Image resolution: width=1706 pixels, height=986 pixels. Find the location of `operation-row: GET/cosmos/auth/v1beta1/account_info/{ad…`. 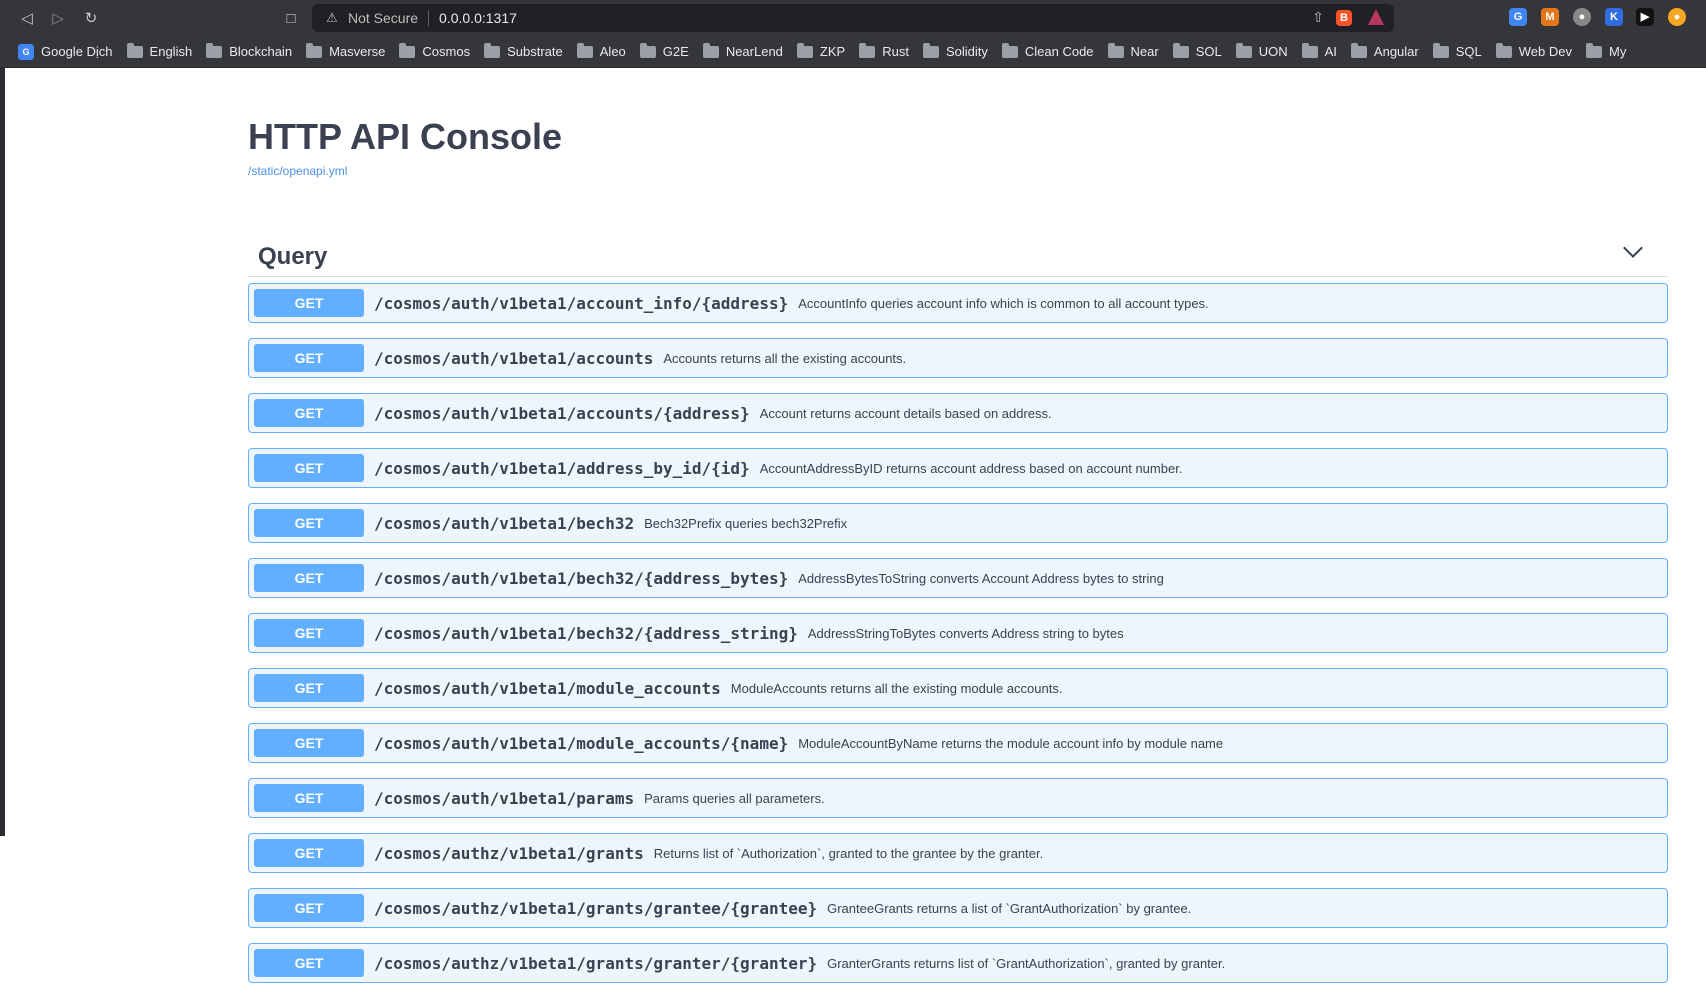

operation-row: GET/cosmos/auth/v1beta1/account_info/{ad… is located at coordinates (958, 303).